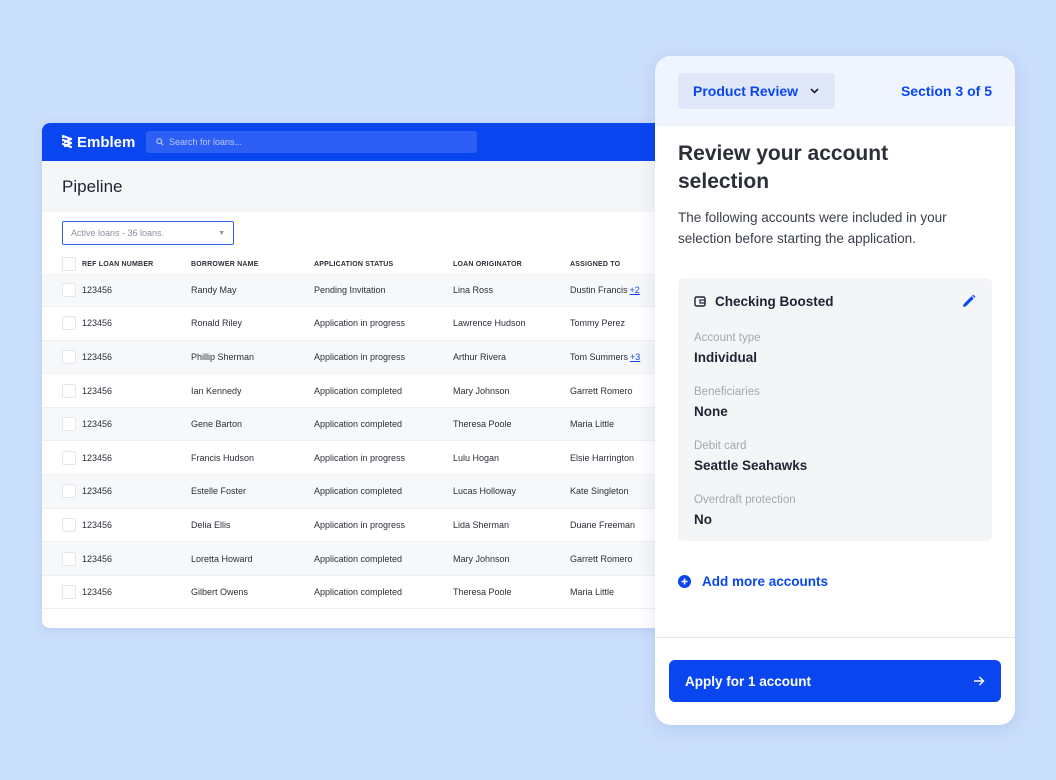  What do you see at coordinates (252, 592) in the screenshot?
I see `cell-borrower: Gilbert Owens` at bounding box center [252, 592].